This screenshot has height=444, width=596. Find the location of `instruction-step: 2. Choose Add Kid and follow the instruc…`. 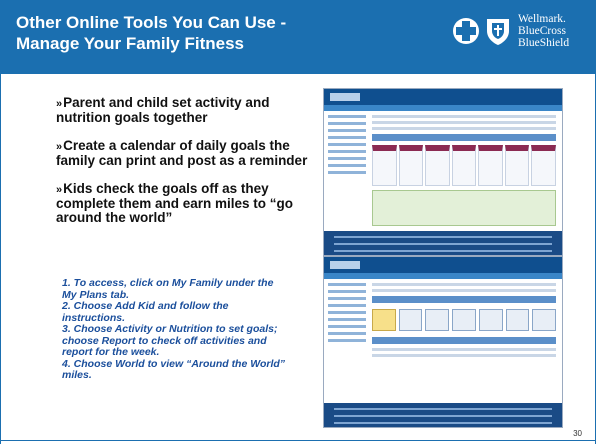

instruction-step: 2. Choose Add Kid and follow the instruc… is located at coordinates (145, 312).